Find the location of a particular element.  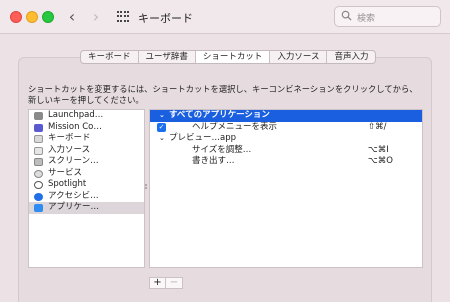

close-window-button is located at coordinates (16, 17).